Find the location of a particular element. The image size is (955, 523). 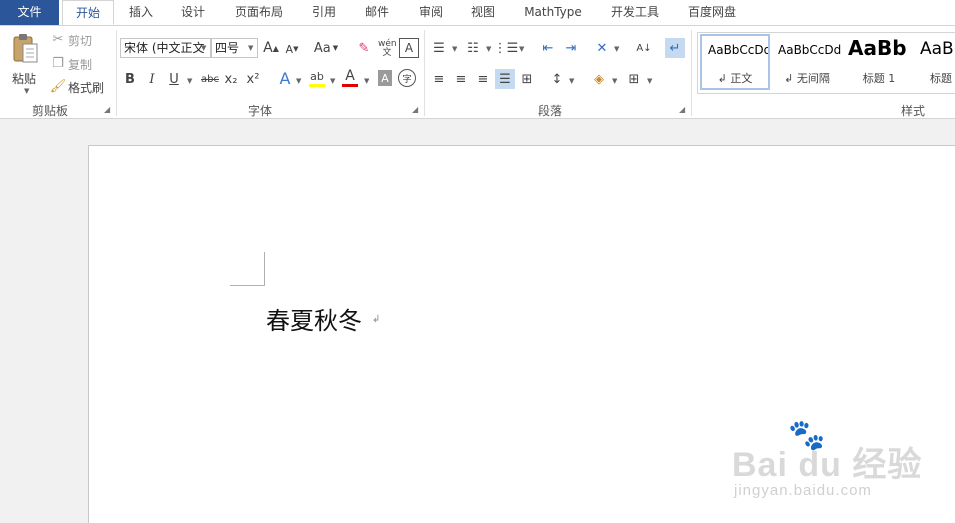

style-no-spacing-name: ↲ 无间隔 is located at coordinates (807, 78).